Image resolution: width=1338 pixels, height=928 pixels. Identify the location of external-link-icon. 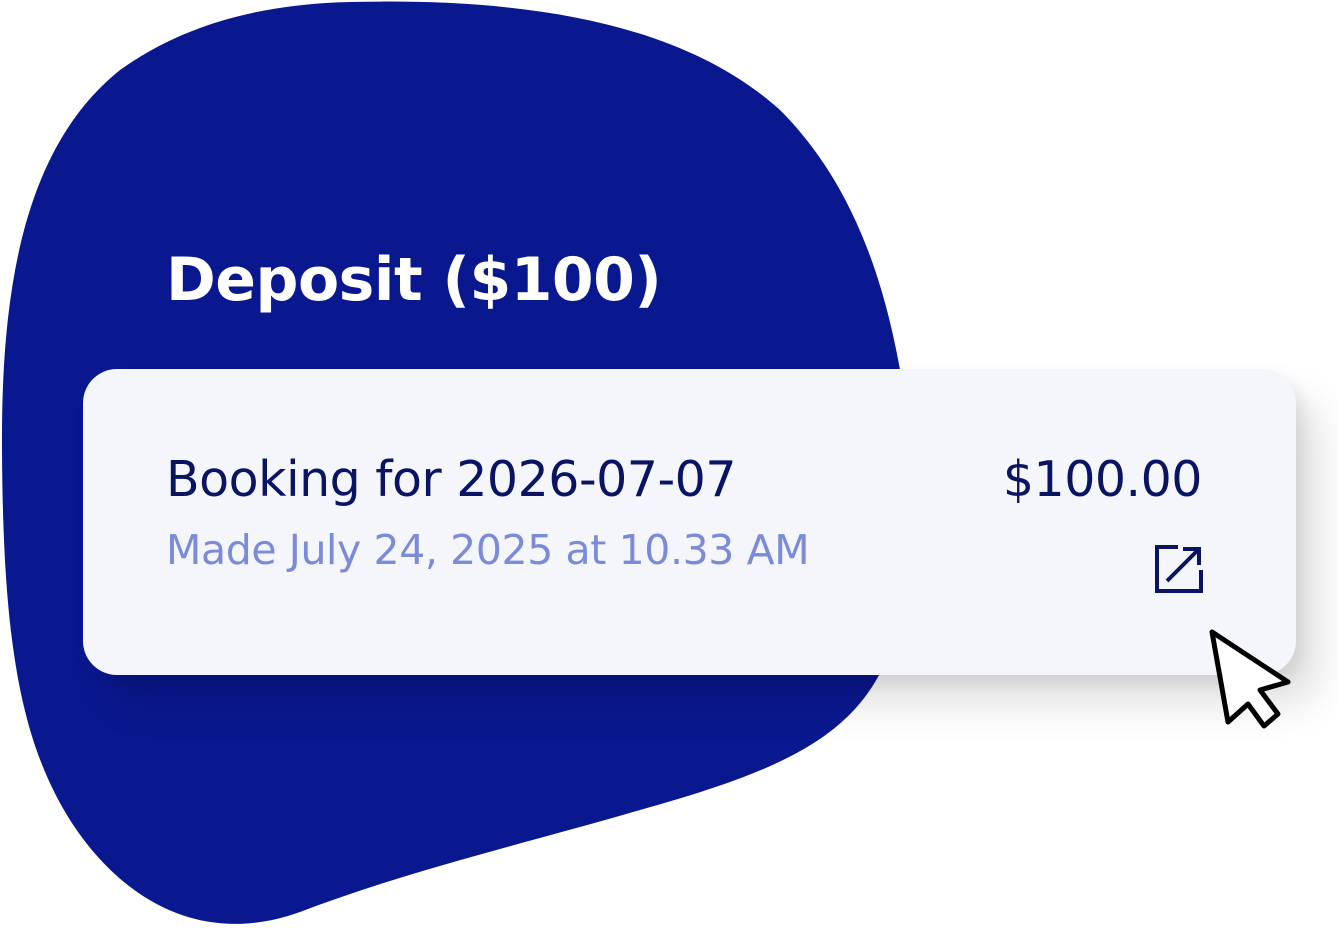
(1179, 569).